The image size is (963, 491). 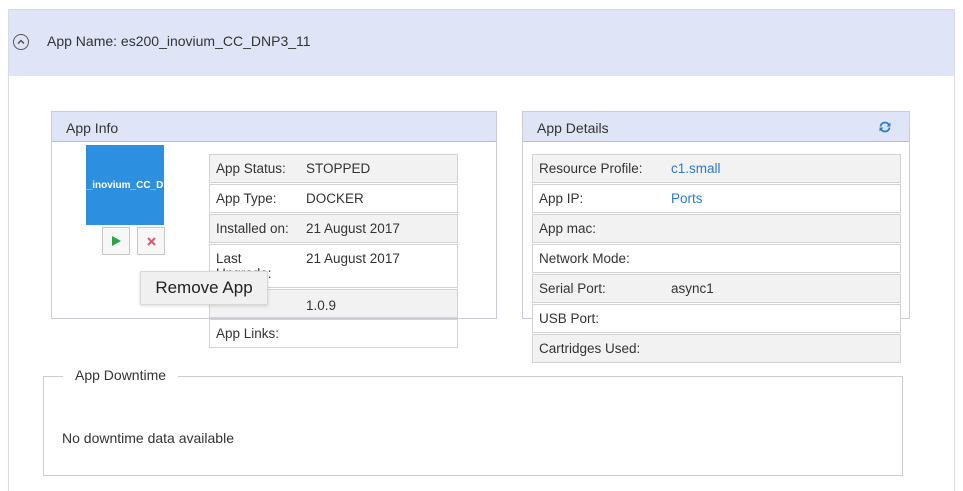 What do you see at coordinates (251, 168) in the screenshot?
I see `app-status-label: App Status:` at bounding box center [251, 168].